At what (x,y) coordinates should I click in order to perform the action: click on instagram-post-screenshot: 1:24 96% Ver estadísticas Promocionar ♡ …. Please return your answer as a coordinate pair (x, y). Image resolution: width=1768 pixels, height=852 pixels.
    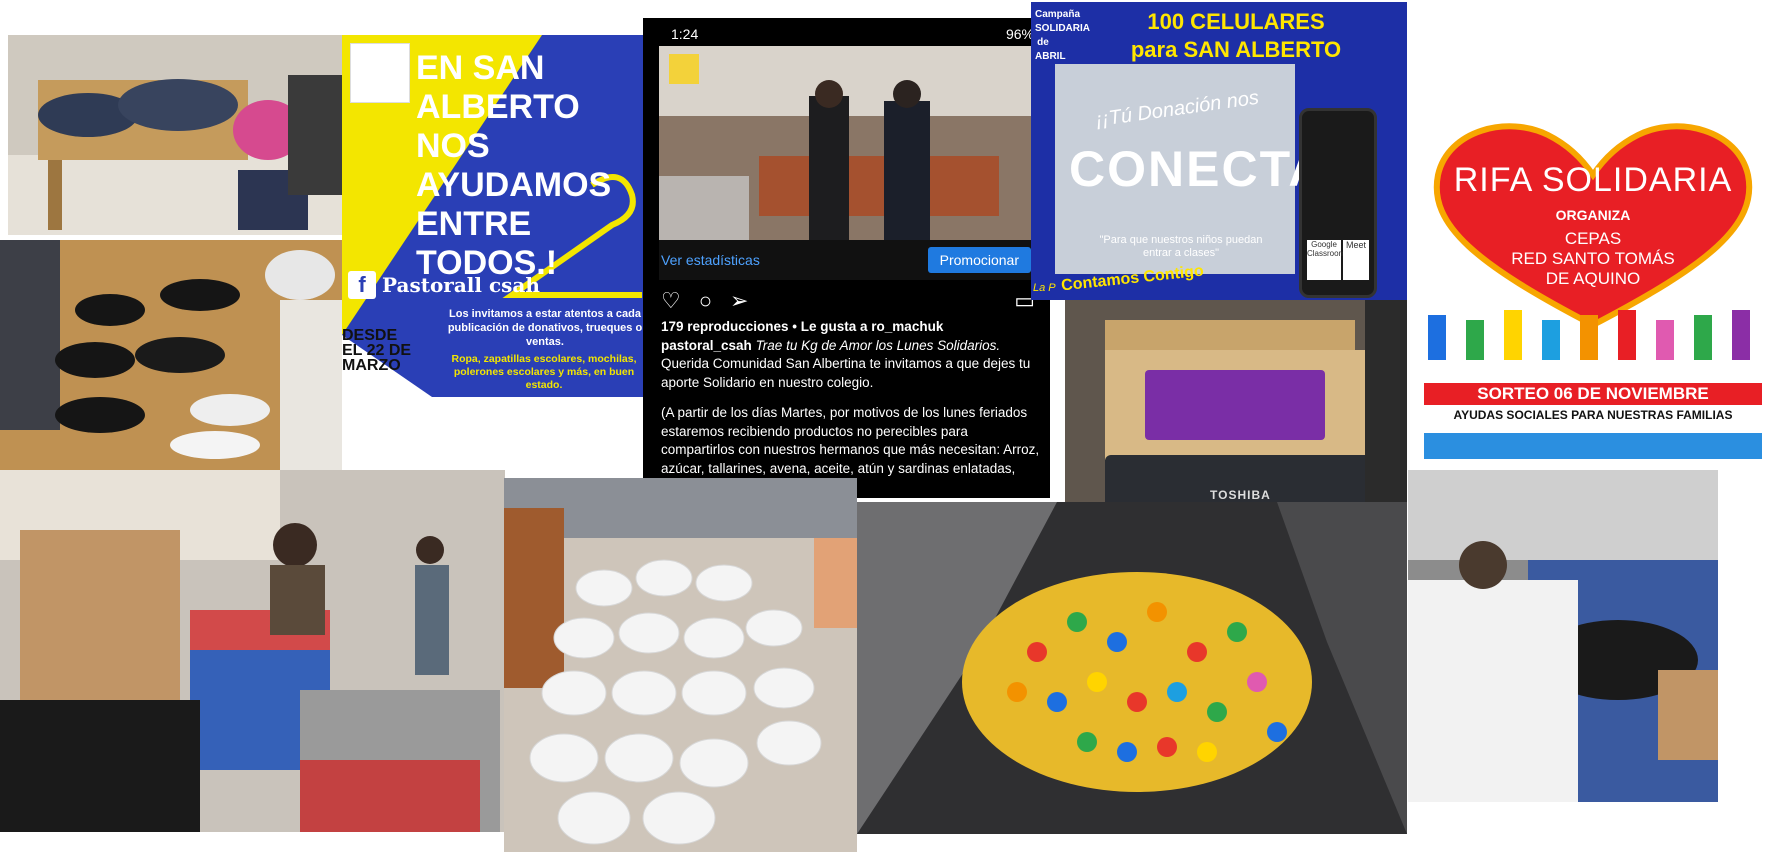
    Looking at the image, I should click on (846, 258).